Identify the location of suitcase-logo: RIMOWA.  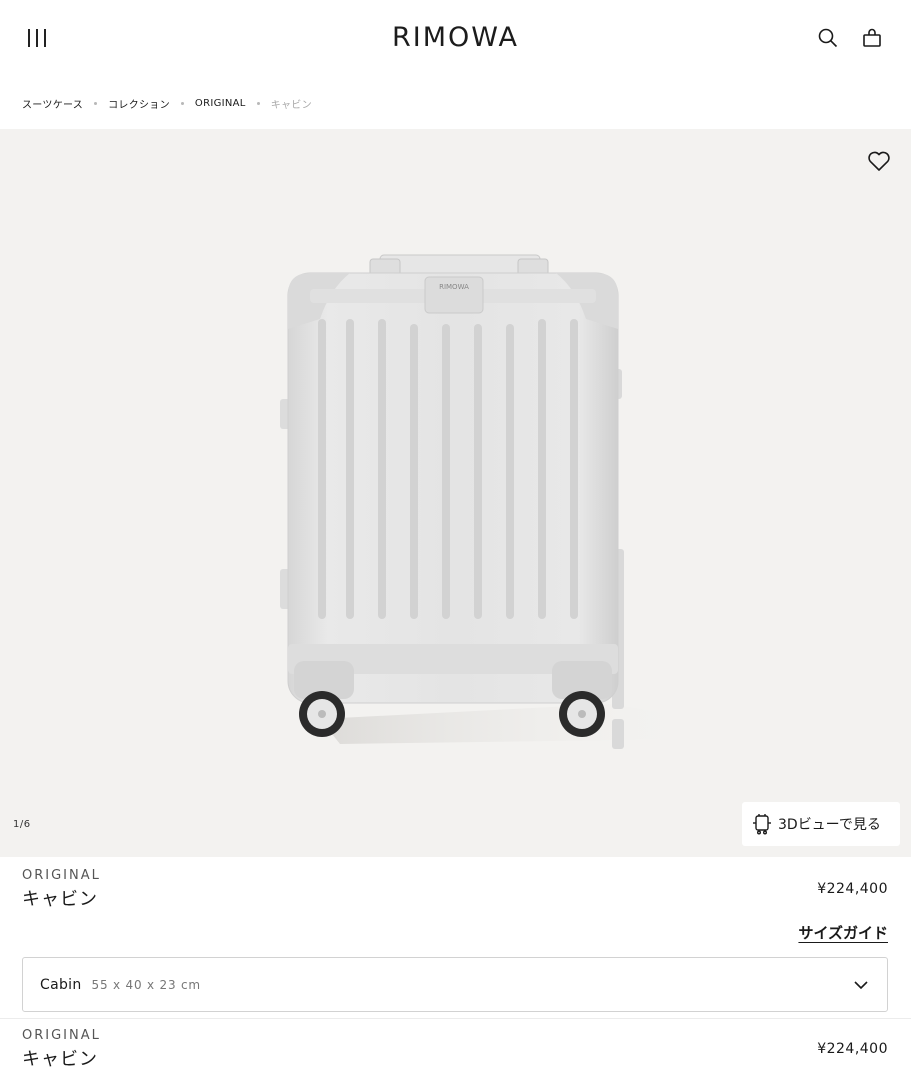
(454, 287).